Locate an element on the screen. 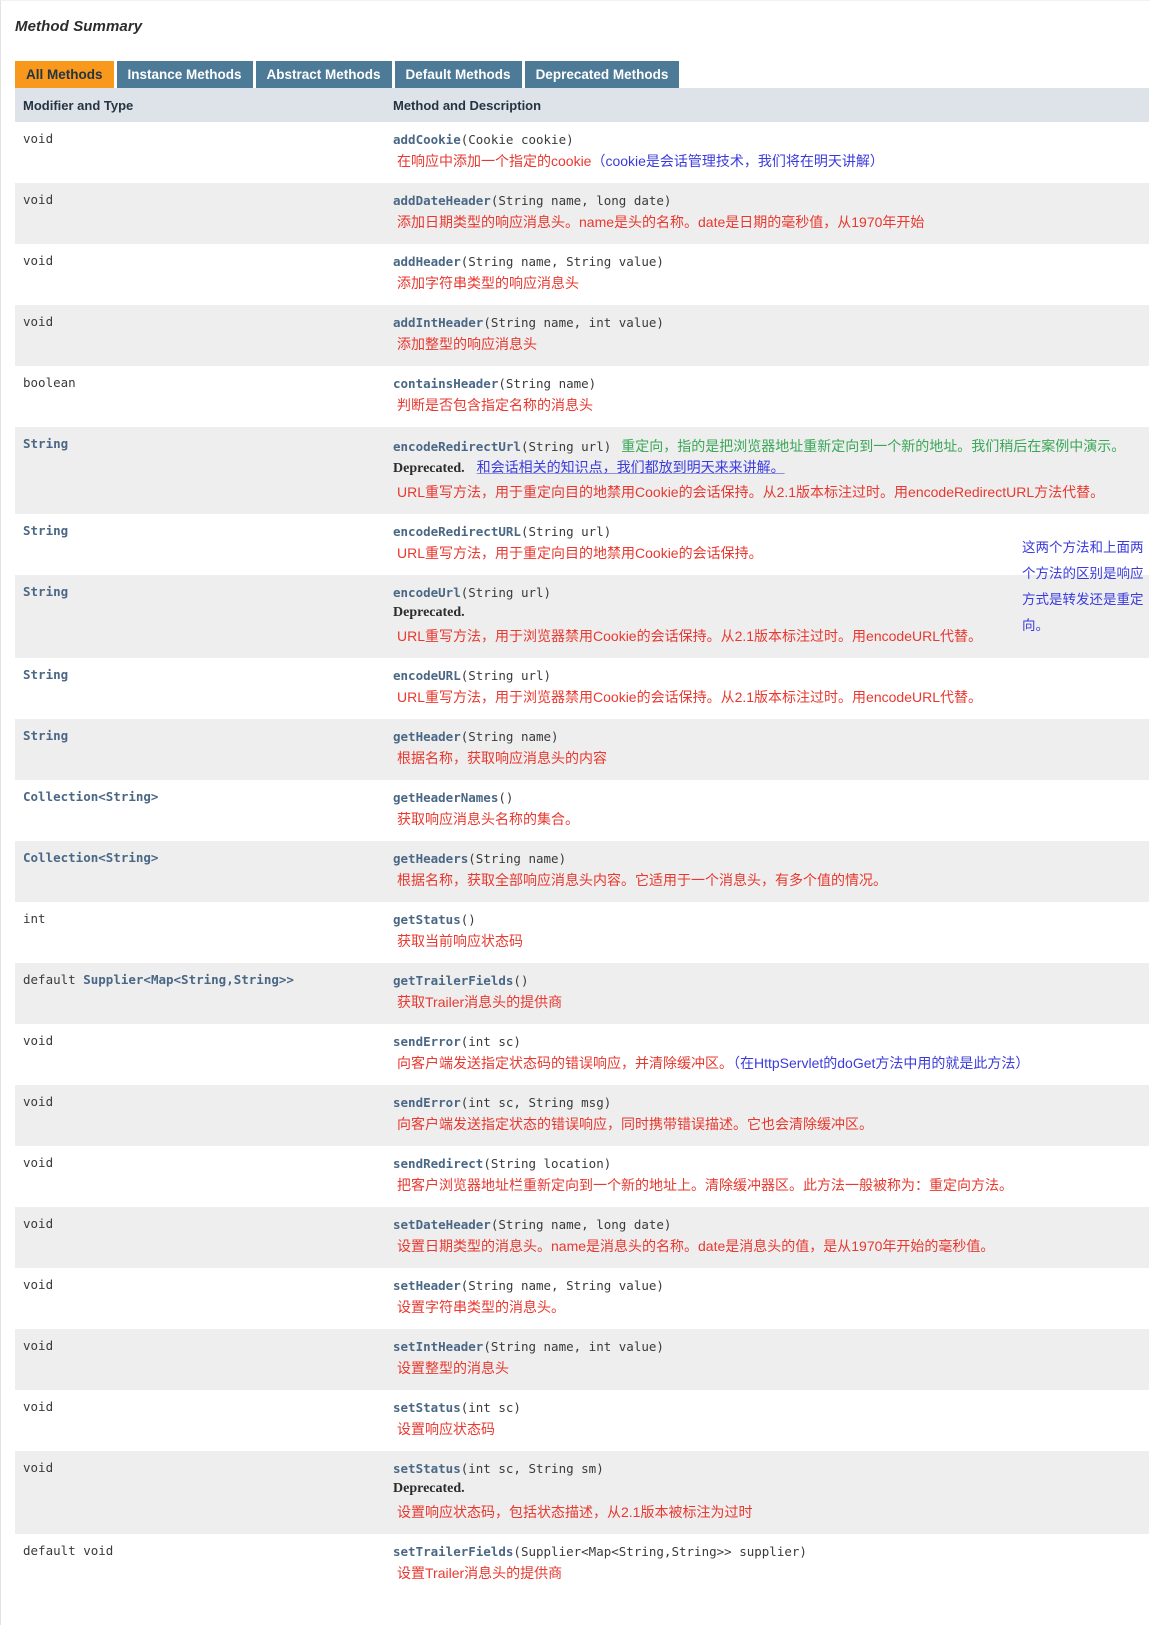  method-name-link: setDateHeader is located at coordinates (442, 1224).